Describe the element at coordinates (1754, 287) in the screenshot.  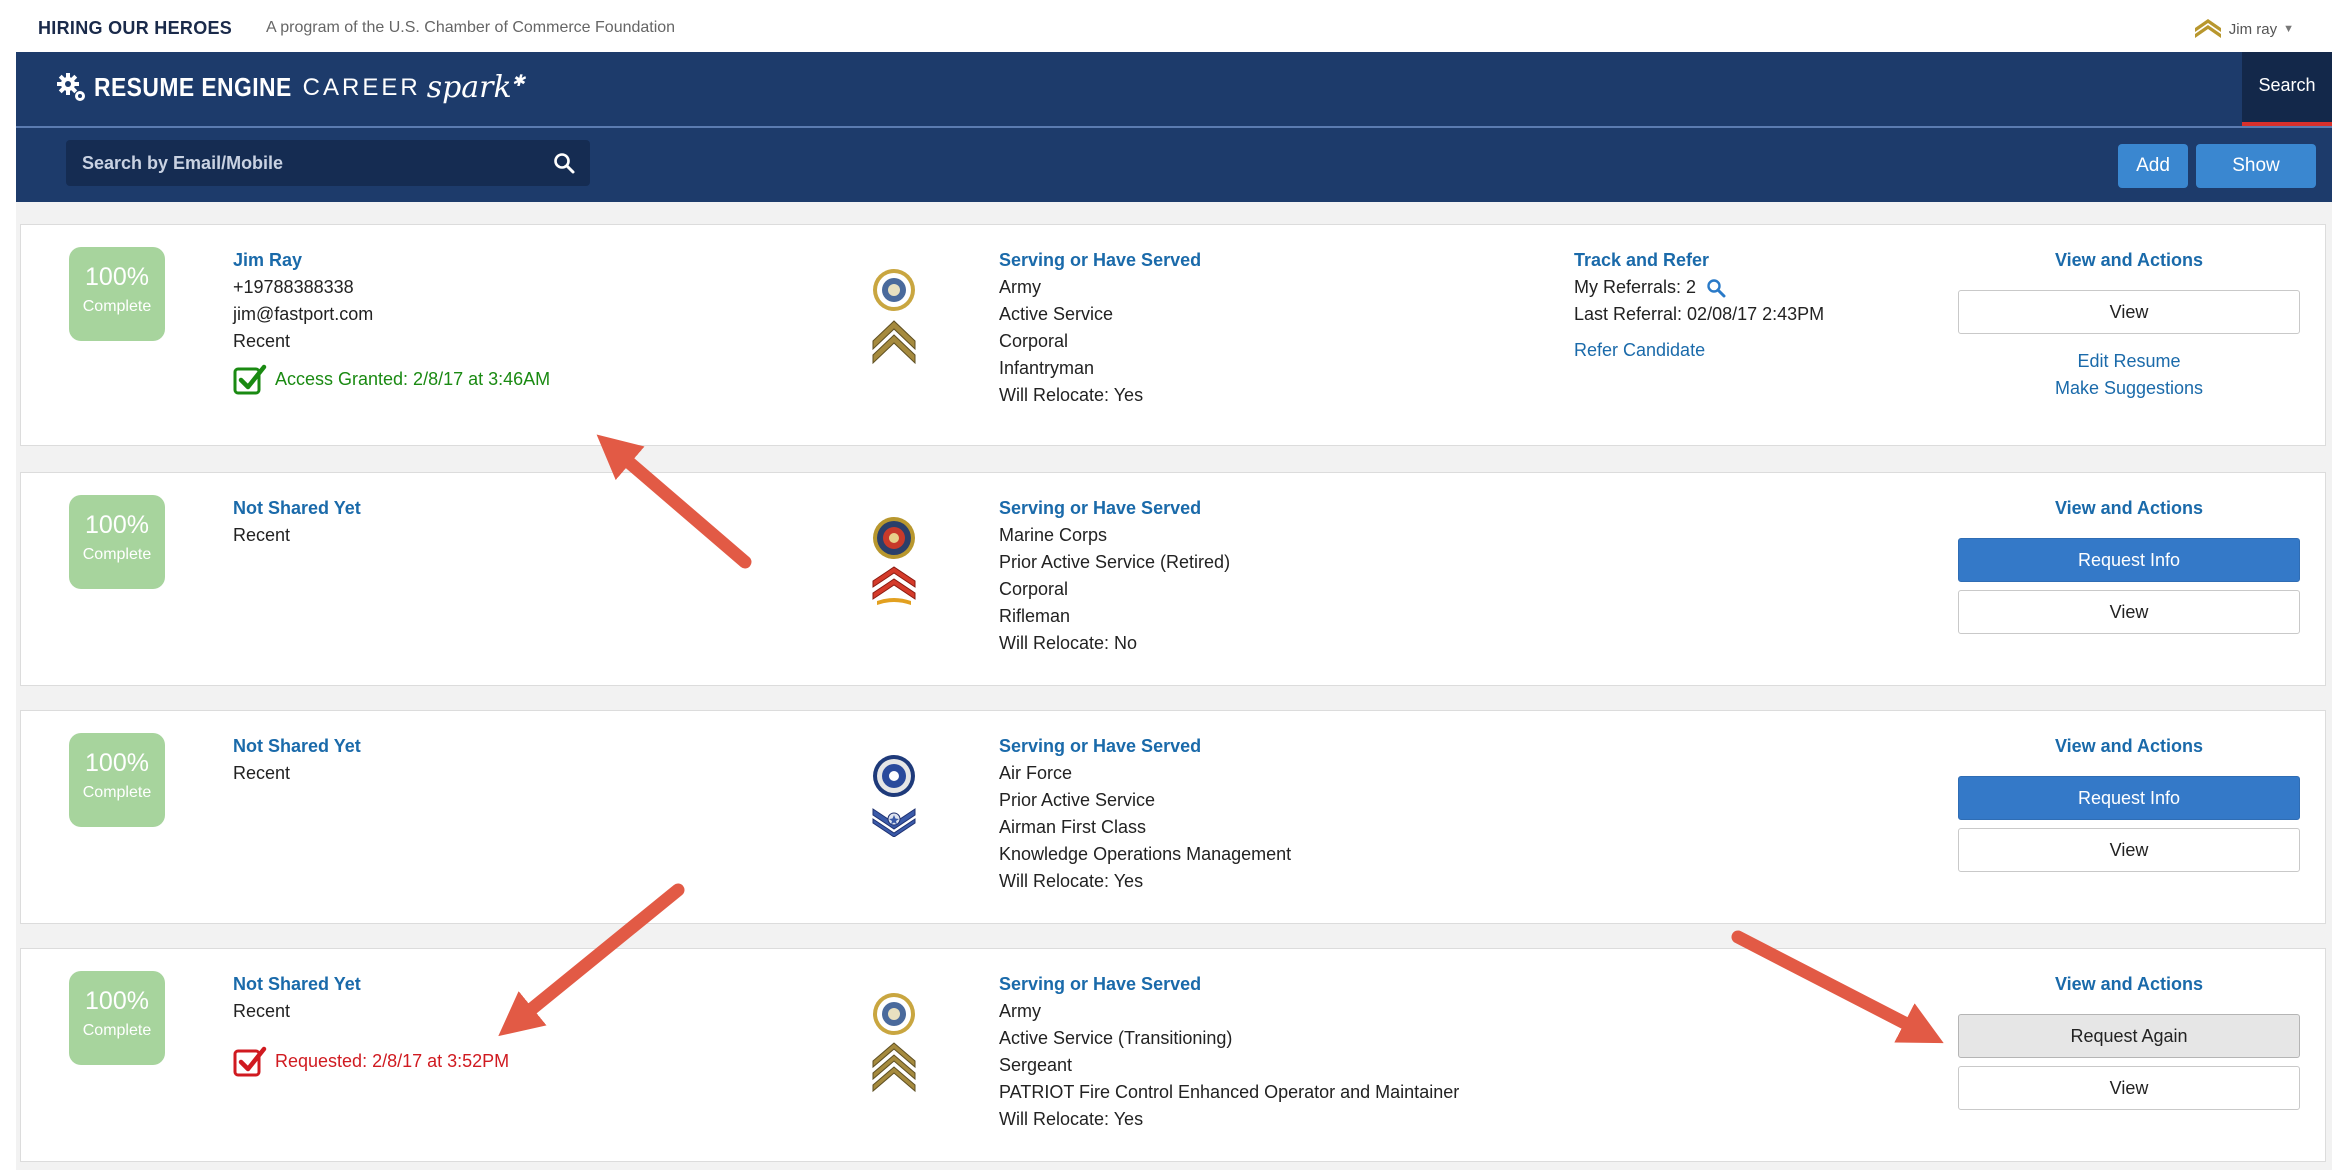
I see `my-referrals: My Referrals: 2` at that location.